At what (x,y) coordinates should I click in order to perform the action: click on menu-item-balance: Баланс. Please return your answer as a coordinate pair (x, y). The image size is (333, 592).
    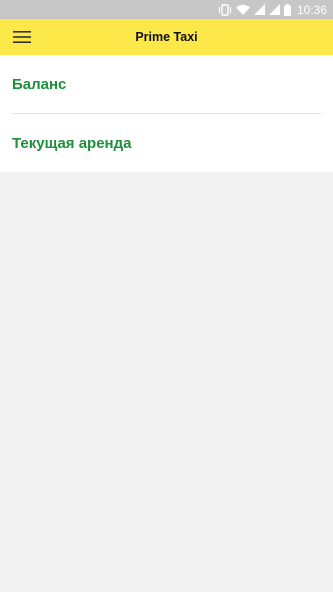
    Looking at the image, I should click on (166, 84).